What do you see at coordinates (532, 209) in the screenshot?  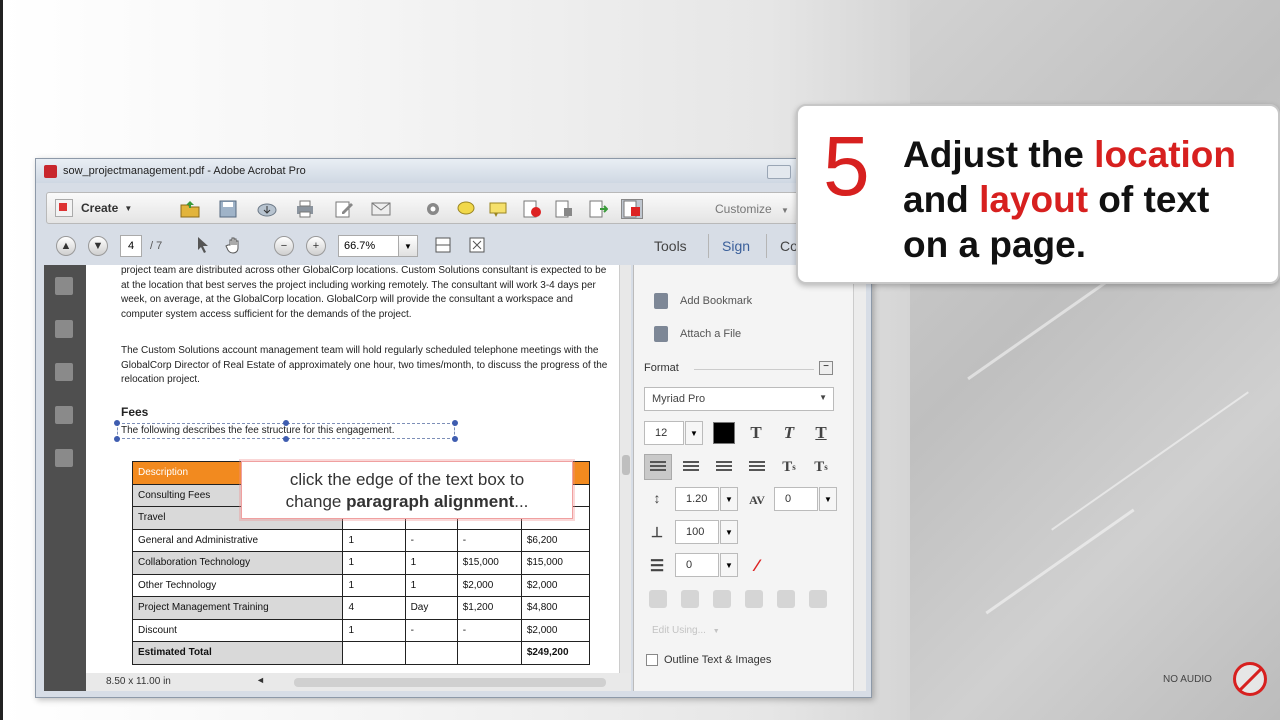 I see `stamp-icon` at bounding box center [532, 209].